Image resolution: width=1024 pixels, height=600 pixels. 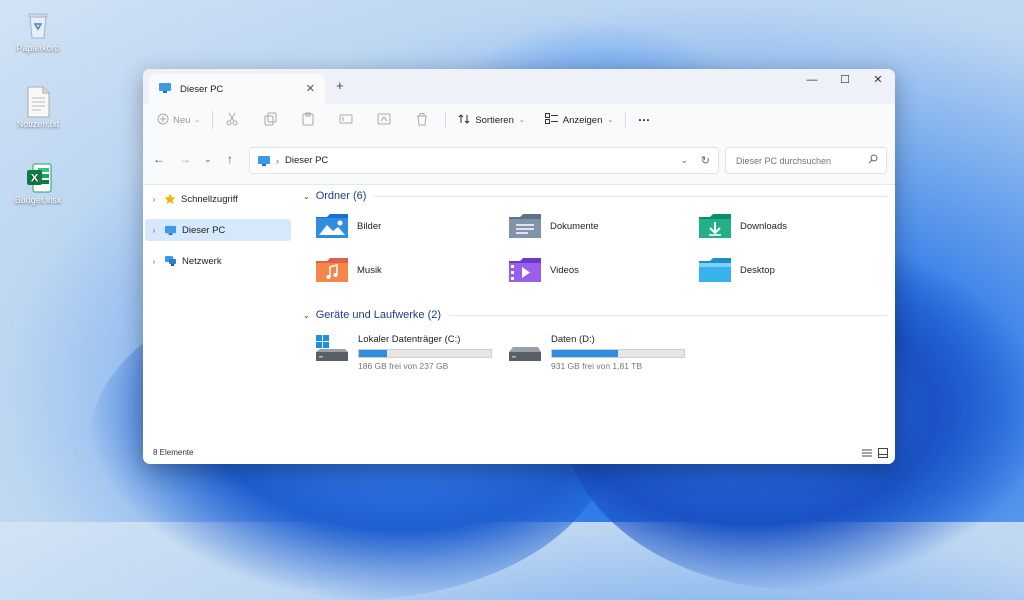 What do you see at coordinates (878, 80) in the screenshot?
I see `close-button: ✕` at bounding box center [878, 80].